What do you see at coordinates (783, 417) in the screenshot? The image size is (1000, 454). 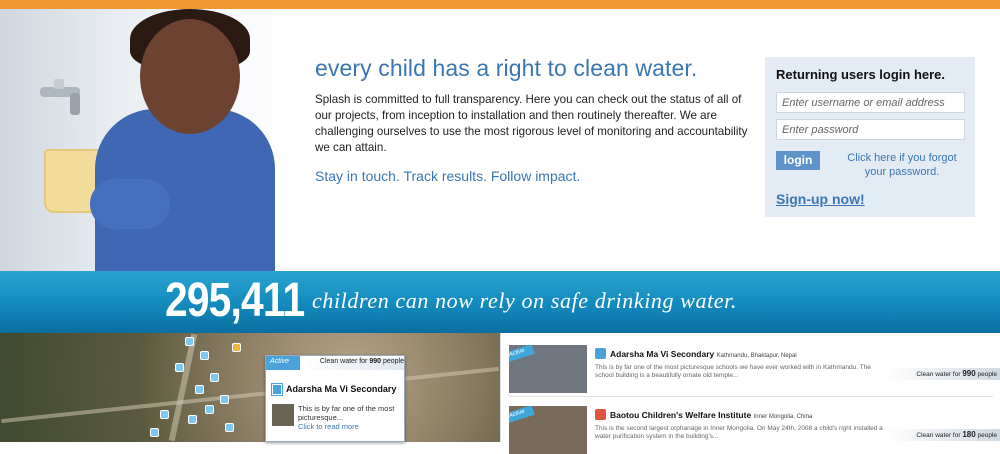 I see `project-location: Inner Mongolia, China` at bounding box center [783, 417].